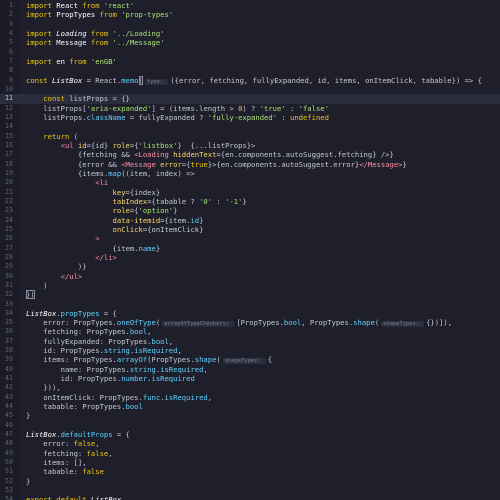  What do you see at coordinates (250, 70) in the screenshot?
I see `code-line: 8` at bounding box center [250, 70].